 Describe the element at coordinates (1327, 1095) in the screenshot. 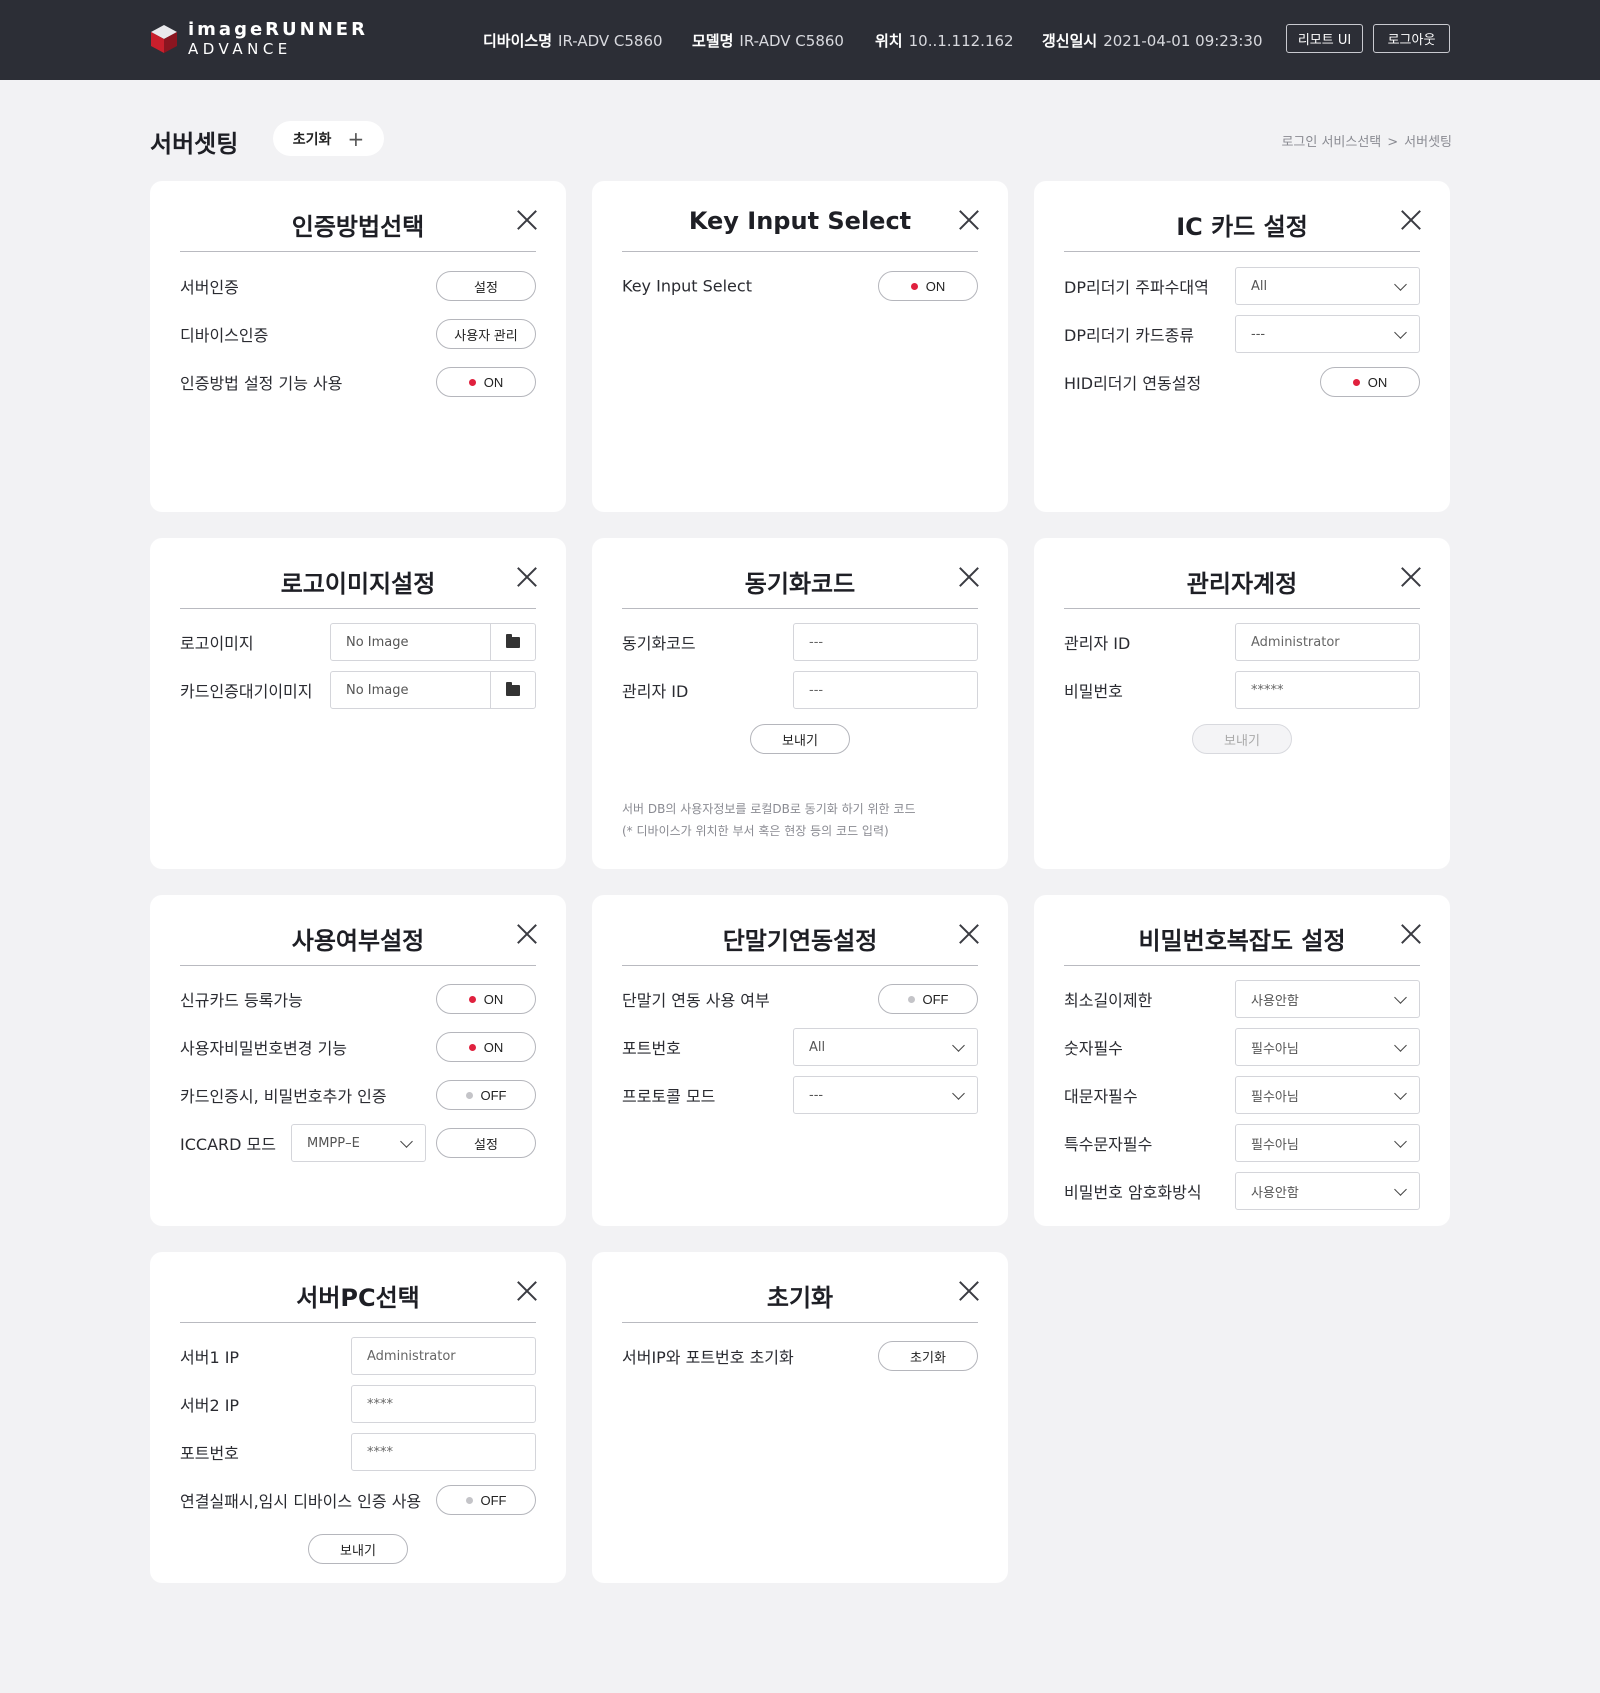

I see `uppercase-required-select: 필수아님` at that location.